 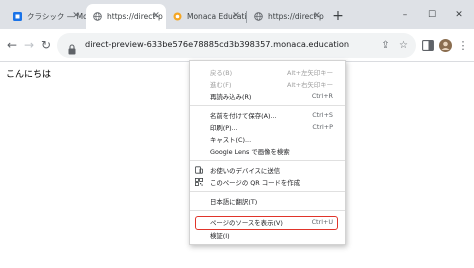 I want to click on arrow-right-icon: →, so click(x=29, y=45).